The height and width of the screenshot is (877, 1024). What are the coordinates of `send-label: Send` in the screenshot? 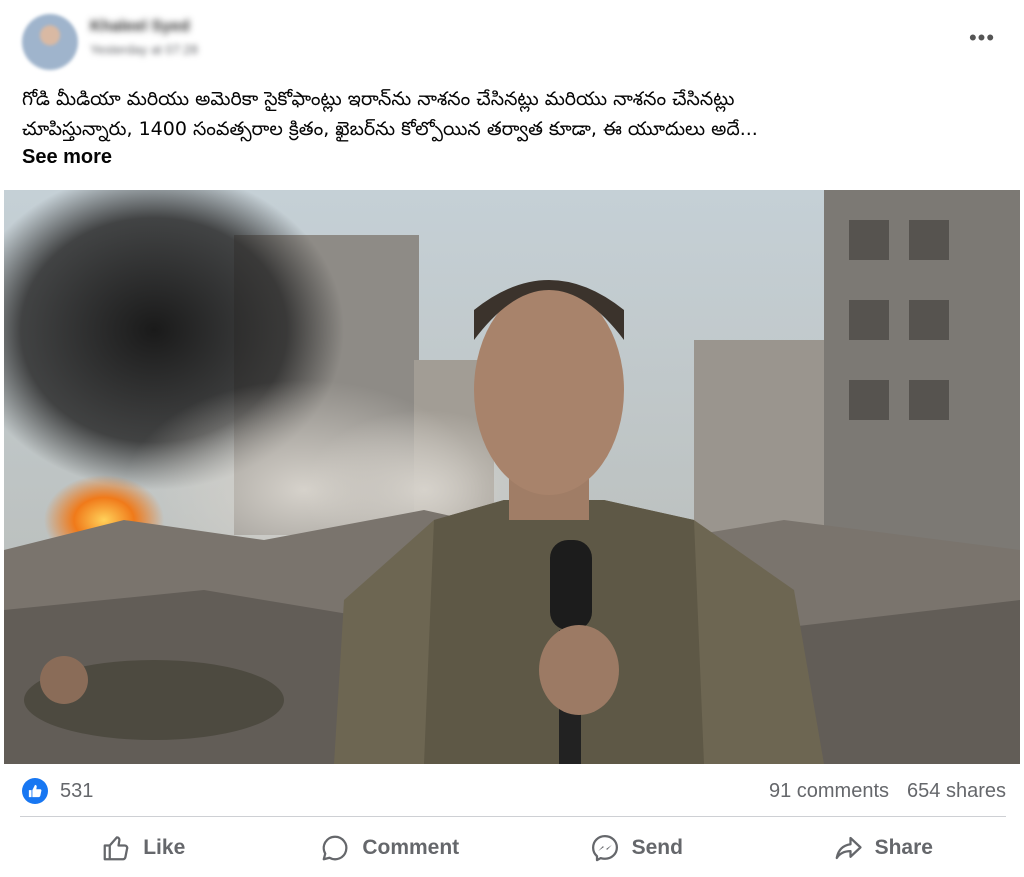 It's located at (657, 847).